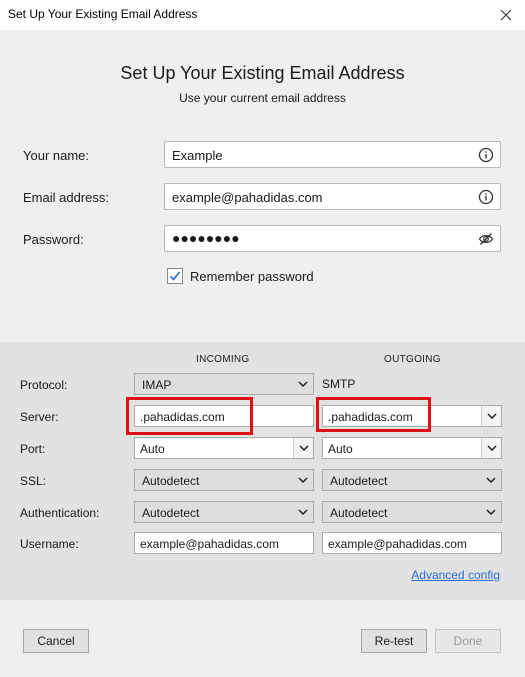 This screenshot has height=677, width=525. I want to click on outgoing-port-dropdown, so click(491, 448).